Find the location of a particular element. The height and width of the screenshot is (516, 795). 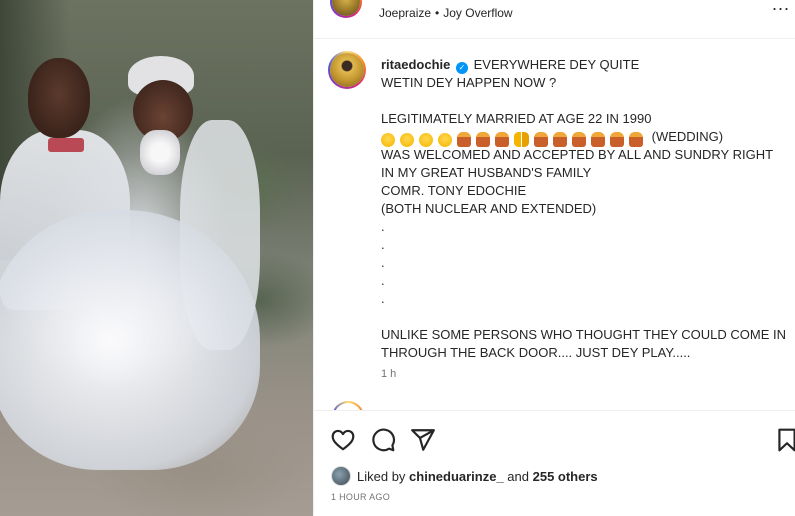

likes-count: 255 others is located at coordinates (565, 476).